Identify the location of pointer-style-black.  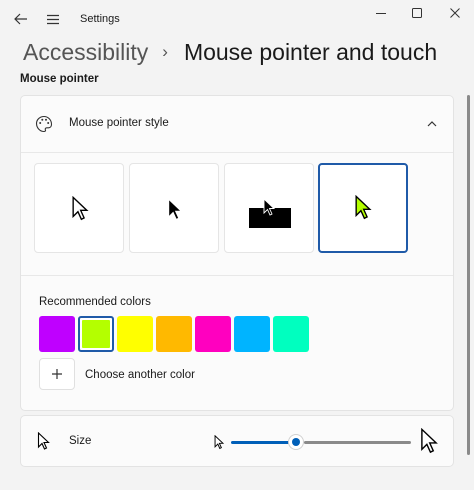
(174, 208).